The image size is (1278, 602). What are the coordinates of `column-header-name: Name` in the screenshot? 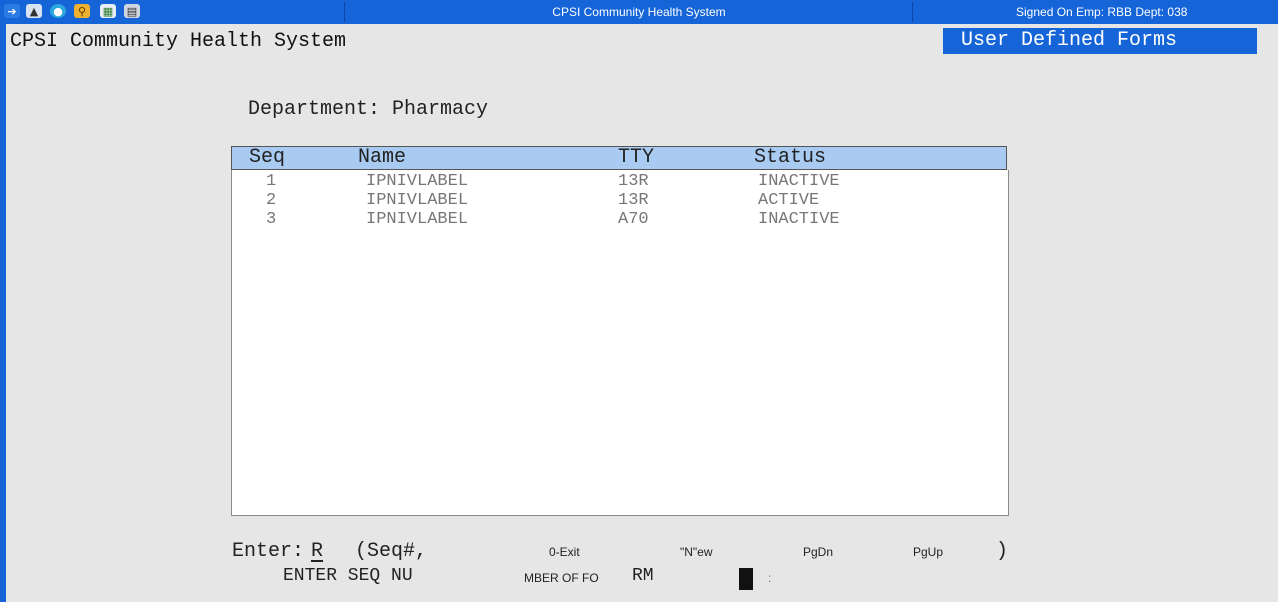 It's located at (382, 157).